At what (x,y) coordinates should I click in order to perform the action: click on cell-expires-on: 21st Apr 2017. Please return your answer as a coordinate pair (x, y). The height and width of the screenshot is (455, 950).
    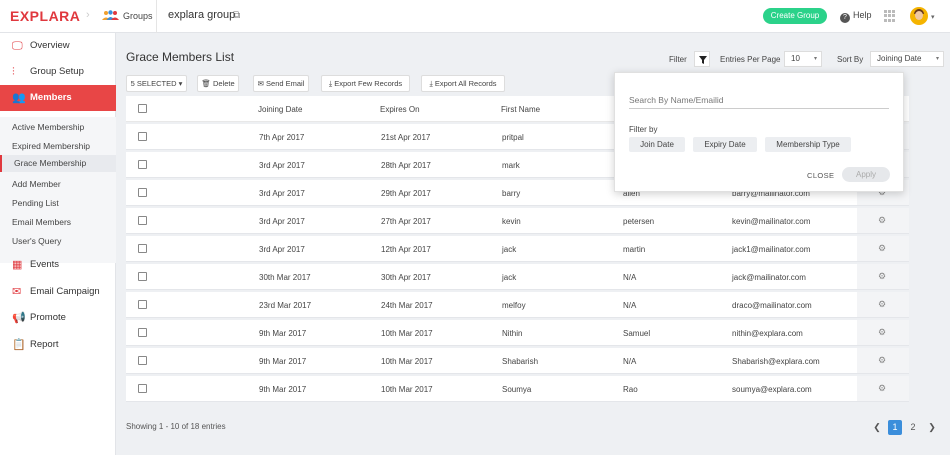
    Looking at the image, I should click on (406, 137).